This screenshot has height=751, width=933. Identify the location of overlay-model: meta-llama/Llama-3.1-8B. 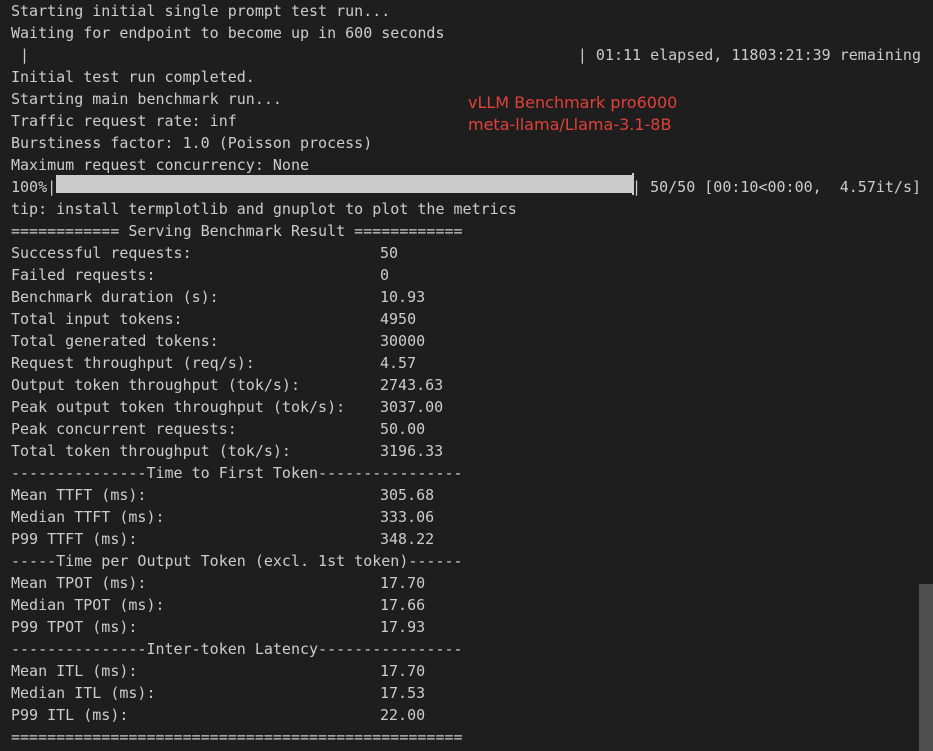
(570, 124).